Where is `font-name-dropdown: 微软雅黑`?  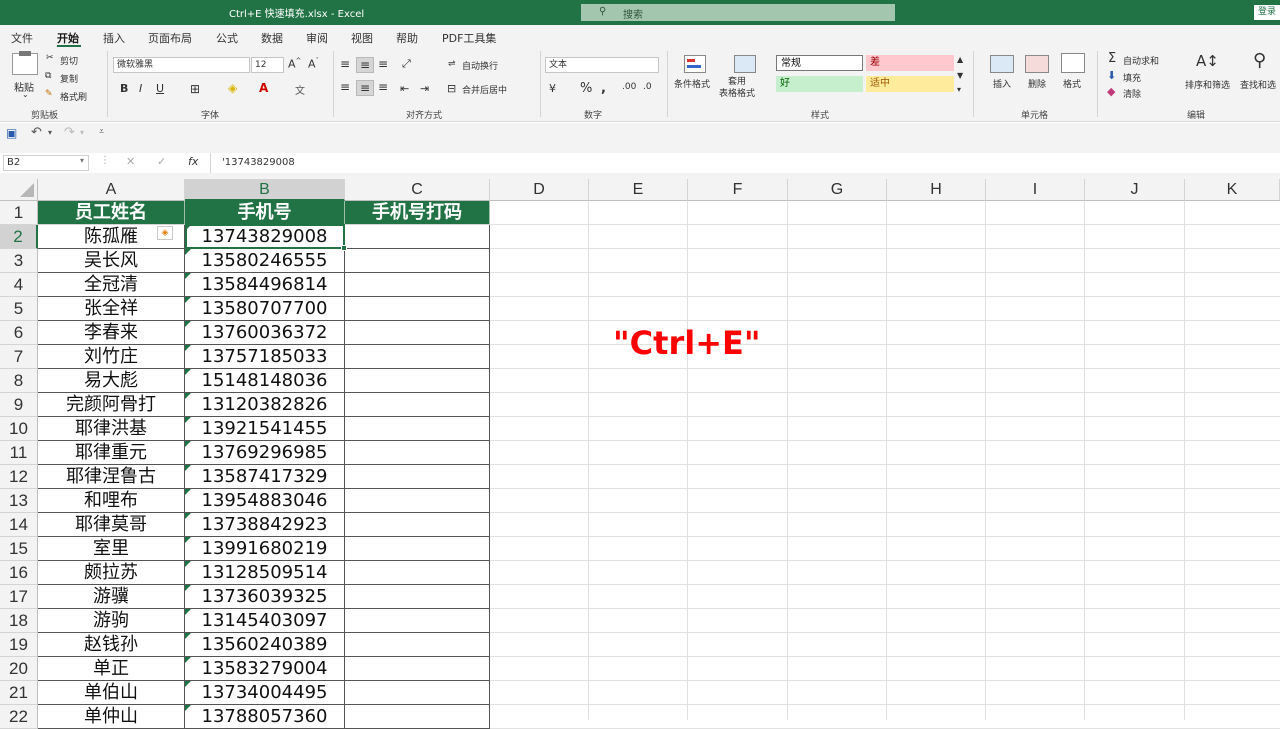 font-name-dropdown: 微软雅黑 is located at coordinates (181, 65).